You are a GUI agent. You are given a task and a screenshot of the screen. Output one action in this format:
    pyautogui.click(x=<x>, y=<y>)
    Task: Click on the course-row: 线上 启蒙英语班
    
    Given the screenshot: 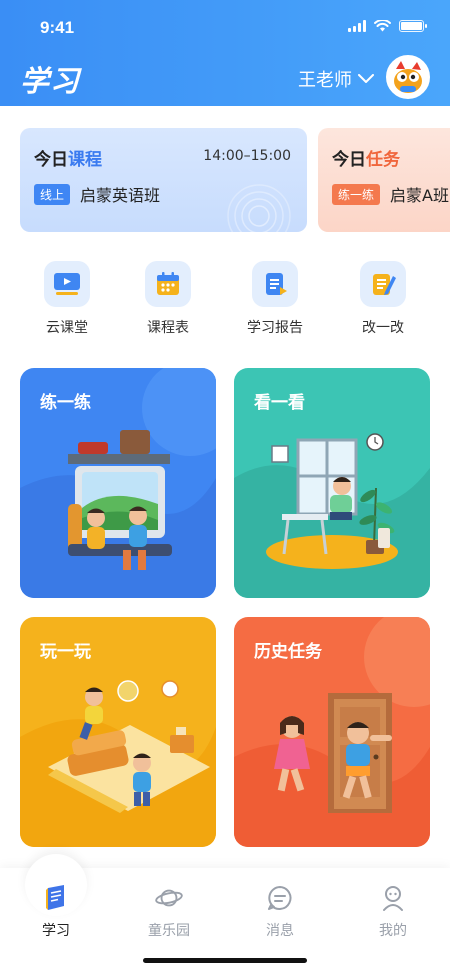 What is the action you would take?
    pyautogui.click(x=97, y=194)
    